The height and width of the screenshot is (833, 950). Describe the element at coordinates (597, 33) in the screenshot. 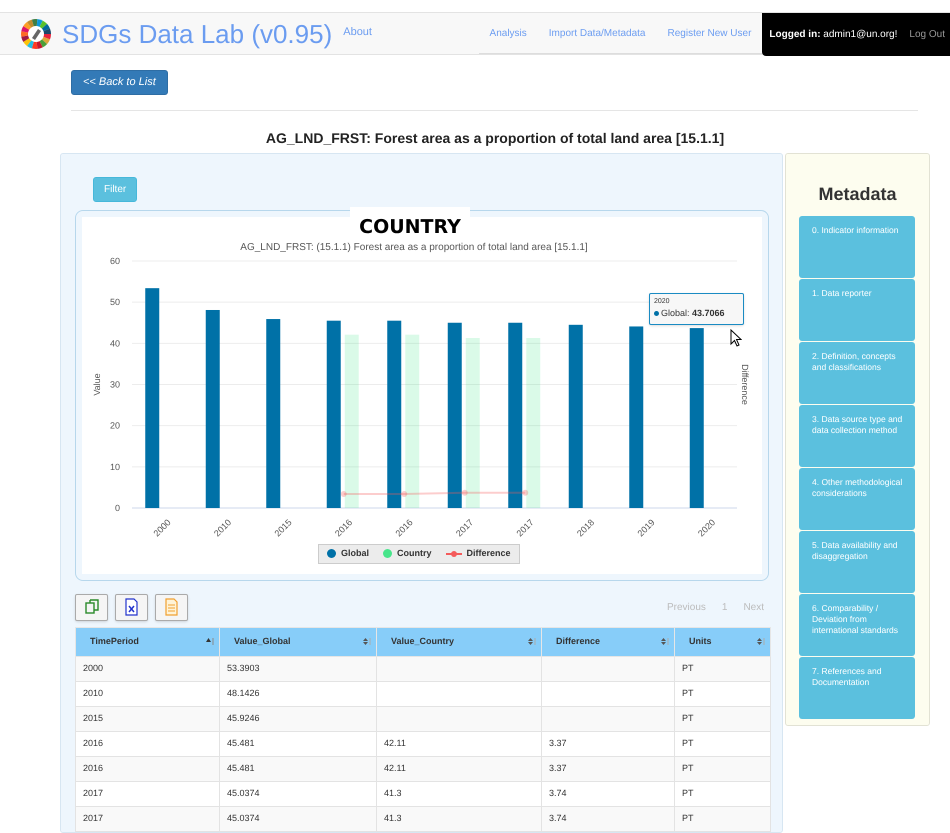

I see `nav-link: Import Data/Metadata` at that location.